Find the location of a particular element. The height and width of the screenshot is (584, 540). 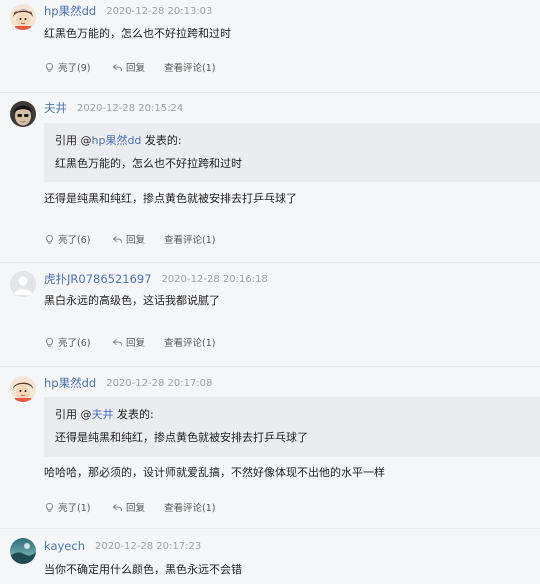

comment-text: 哈哈哈，那必须的，设计师就爱乱搞，不然好像体现不出他的水平一样 is located at coordinates (214, 472).